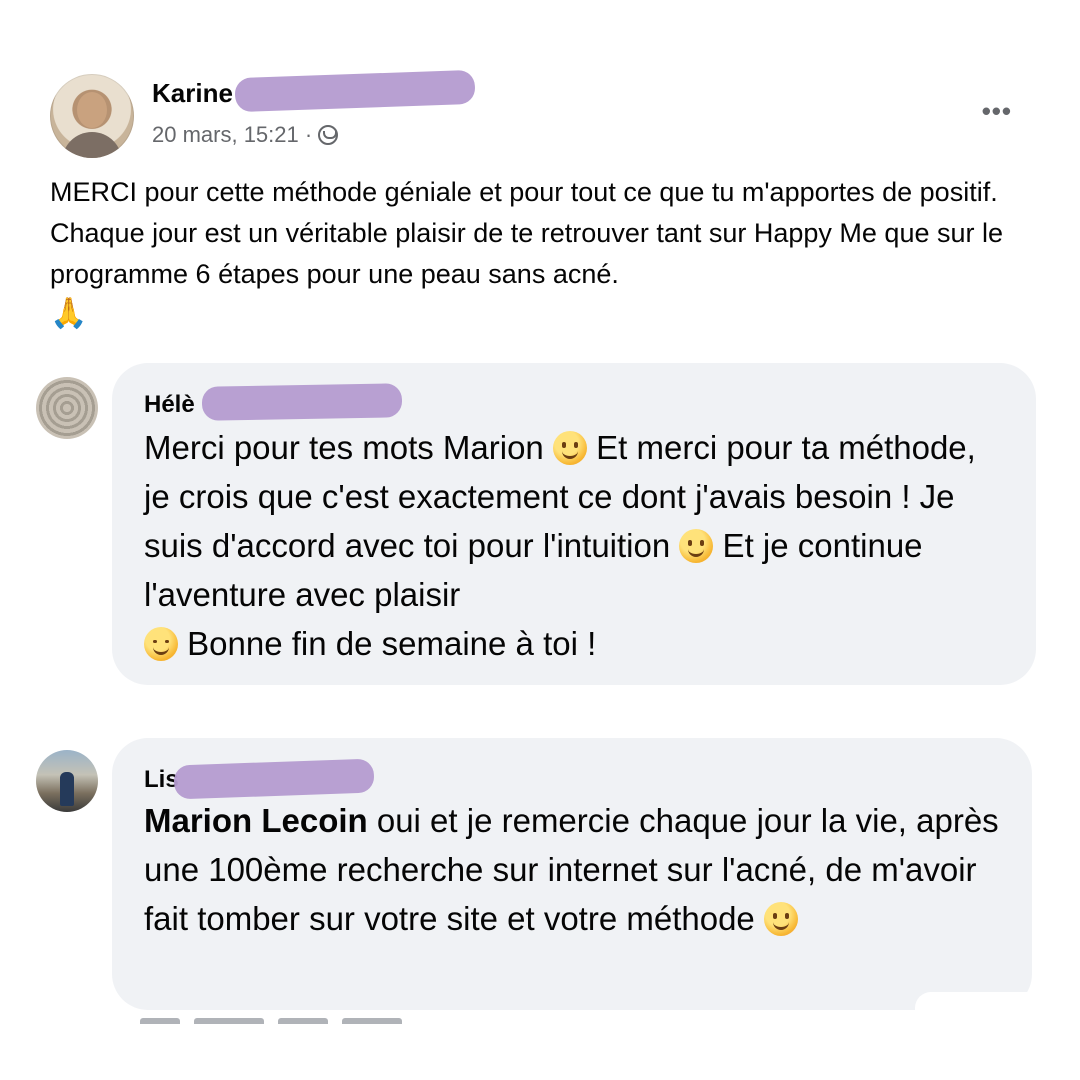  What do you see at coordinates (232, 135) in the screenshot?
I see `post-timestamp: 20 mars, 15:21 ·` at bounding box center [232, 135].